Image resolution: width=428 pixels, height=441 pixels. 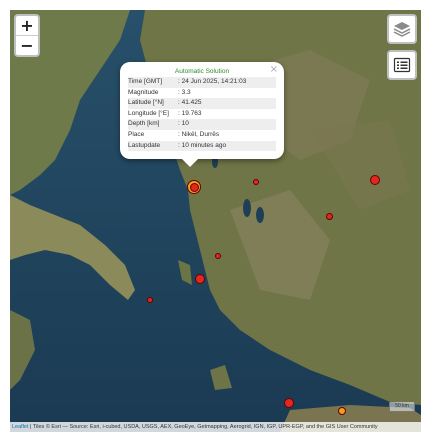 I want to click on row-key: Depth [km], so click(x=144, y=124).